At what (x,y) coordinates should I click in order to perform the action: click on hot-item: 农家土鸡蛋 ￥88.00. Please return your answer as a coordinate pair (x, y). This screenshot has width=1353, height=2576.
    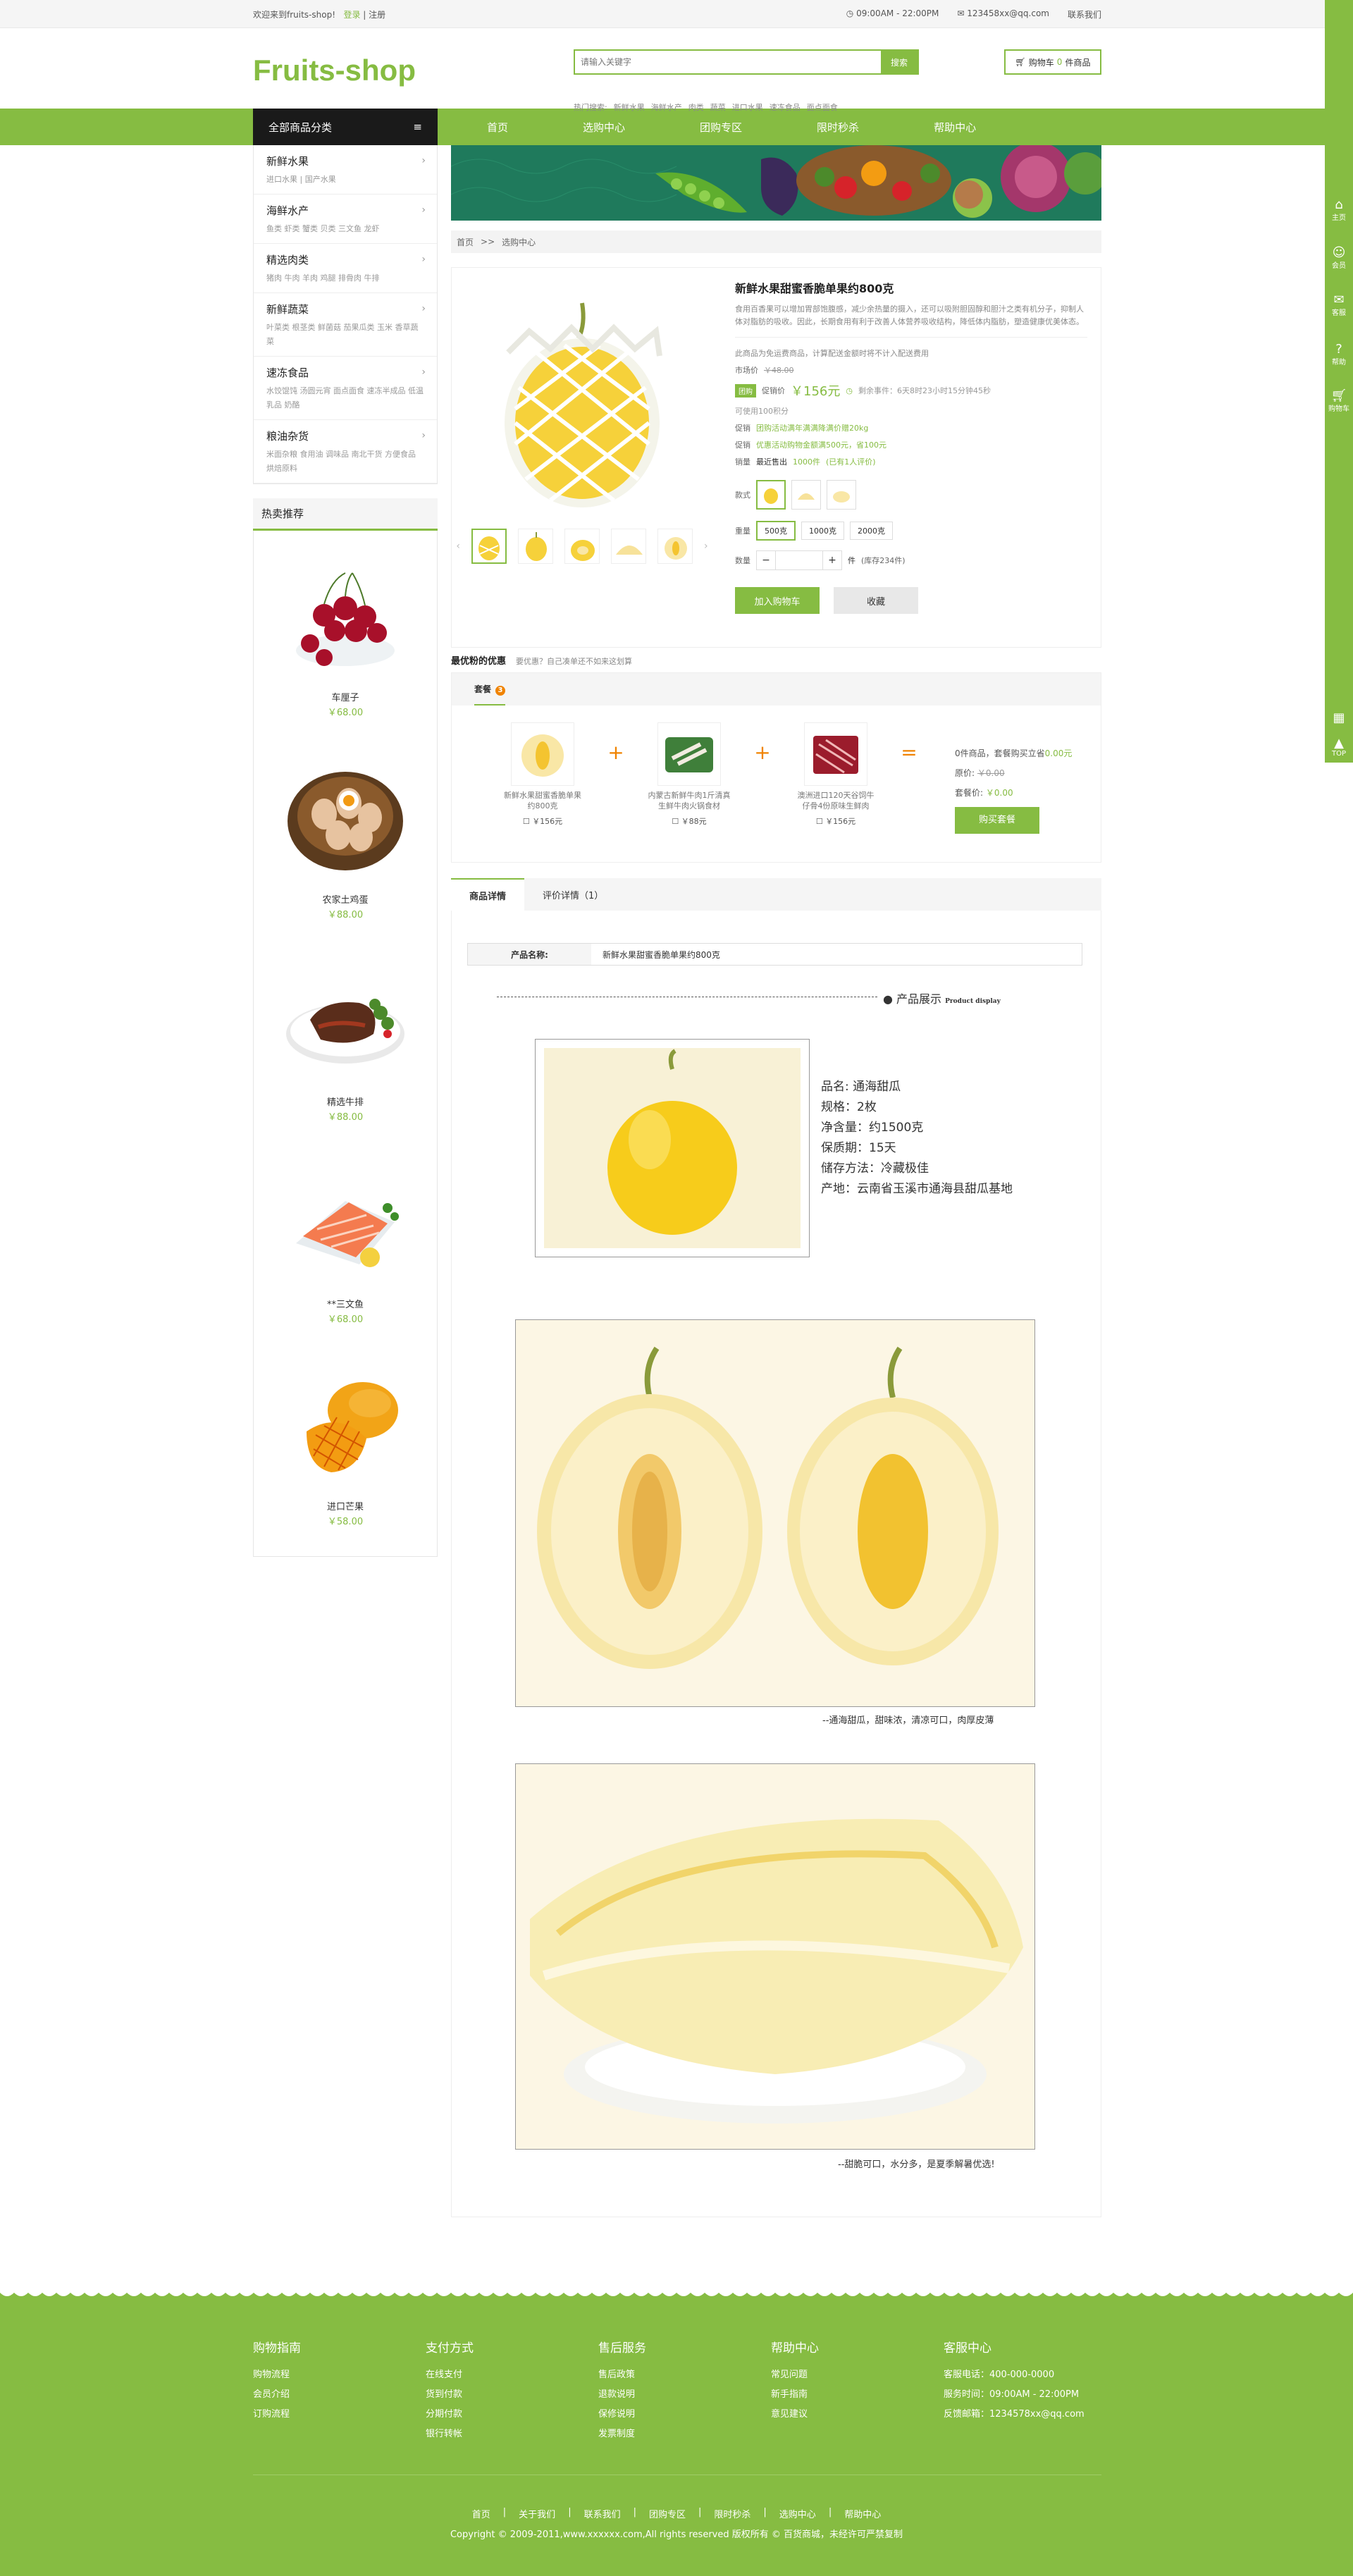
    Looking at the image, I should click on (345, 834).